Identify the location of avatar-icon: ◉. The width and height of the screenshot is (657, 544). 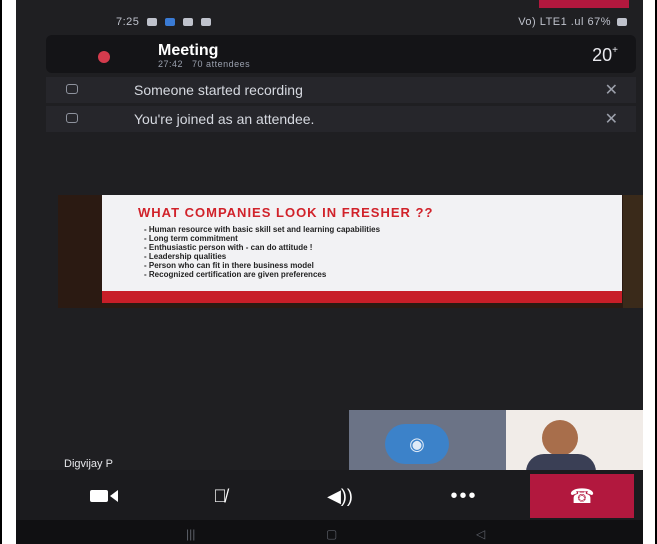
(417, 444).